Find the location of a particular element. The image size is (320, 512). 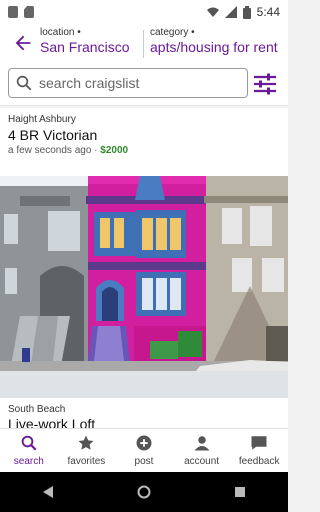

location-value: San Francisco is located at coordinates (85, 47).